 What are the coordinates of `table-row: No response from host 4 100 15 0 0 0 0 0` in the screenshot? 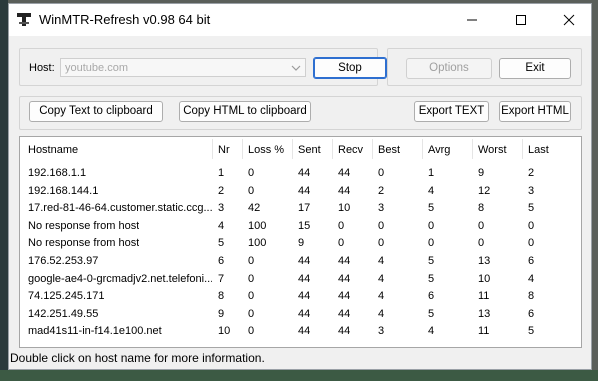 It's located at (300, 226).